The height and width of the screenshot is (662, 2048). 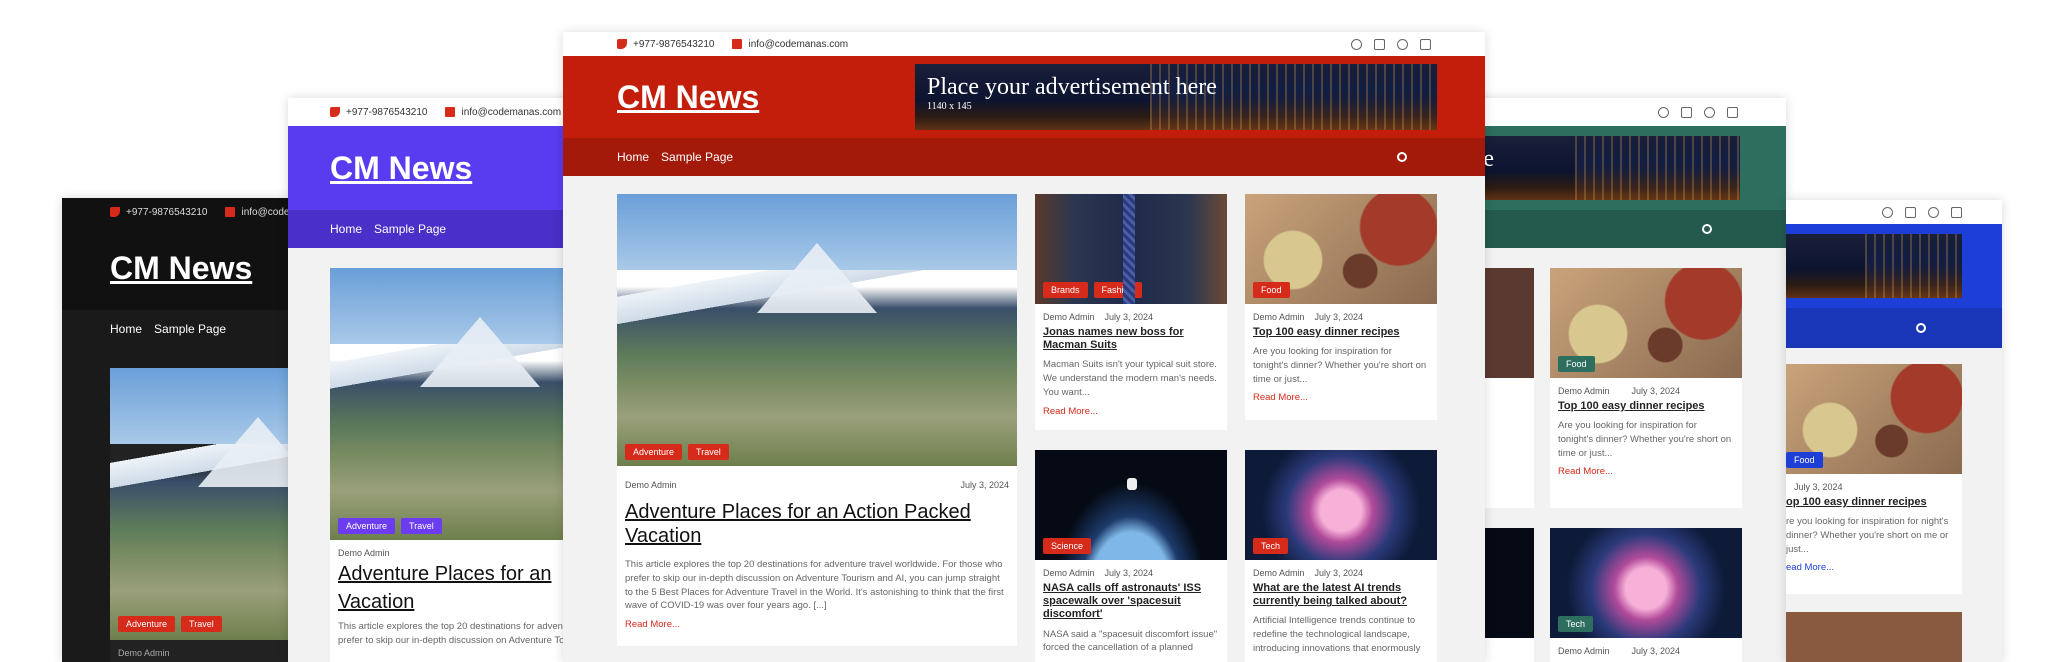 What do you see at coordinates (1131, 337) in the screenshot?
I see `post-title: Jonas names new boss for Macman Suits` at bounding box center [1131, 337].